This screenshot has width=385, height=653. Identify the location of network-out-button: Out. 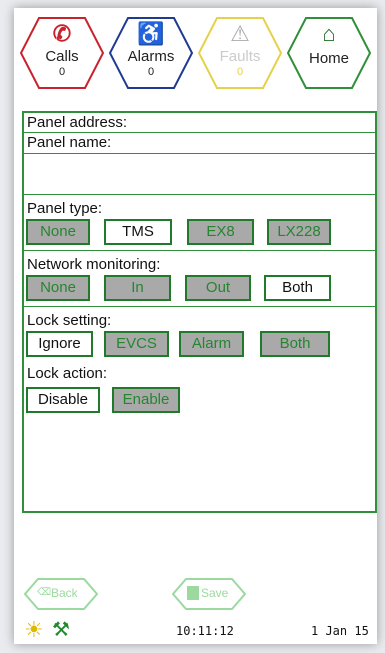
(218, 288).